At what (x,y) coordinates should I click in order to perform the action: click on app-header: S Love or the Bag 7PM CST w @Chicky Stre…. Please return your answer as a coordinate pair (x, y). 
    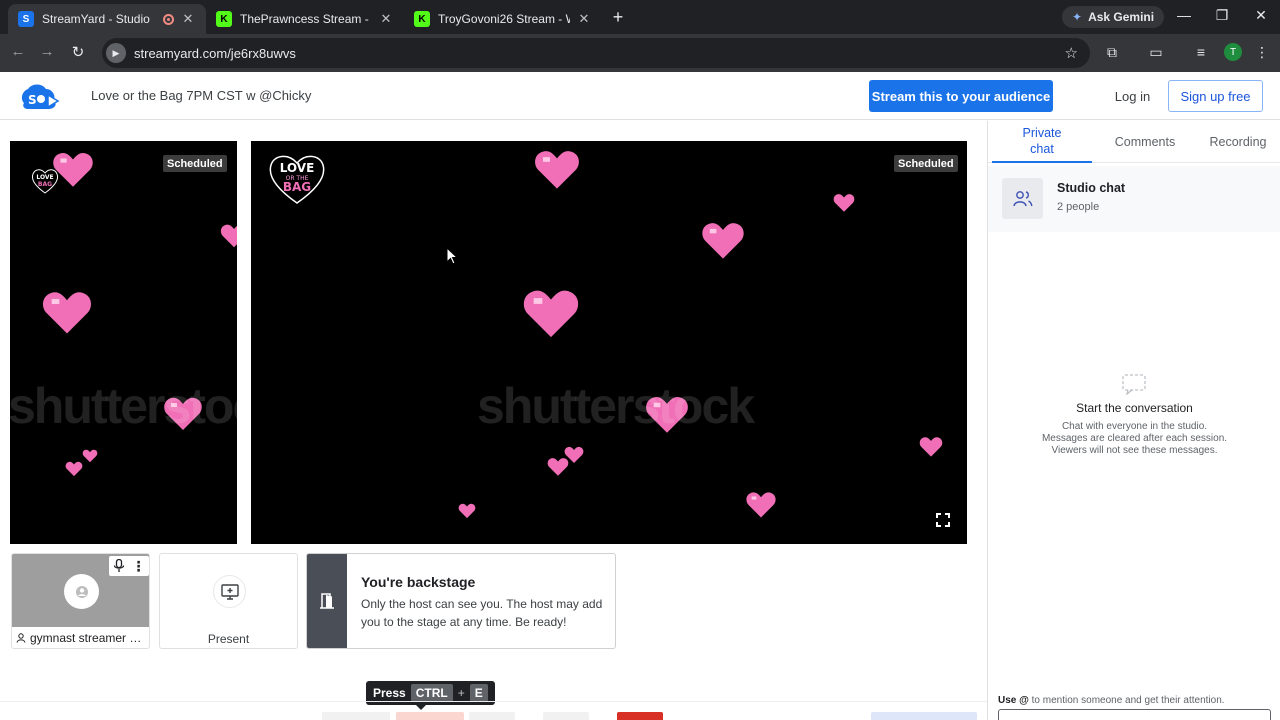
    Looking at the image, I should click on (640, 96).